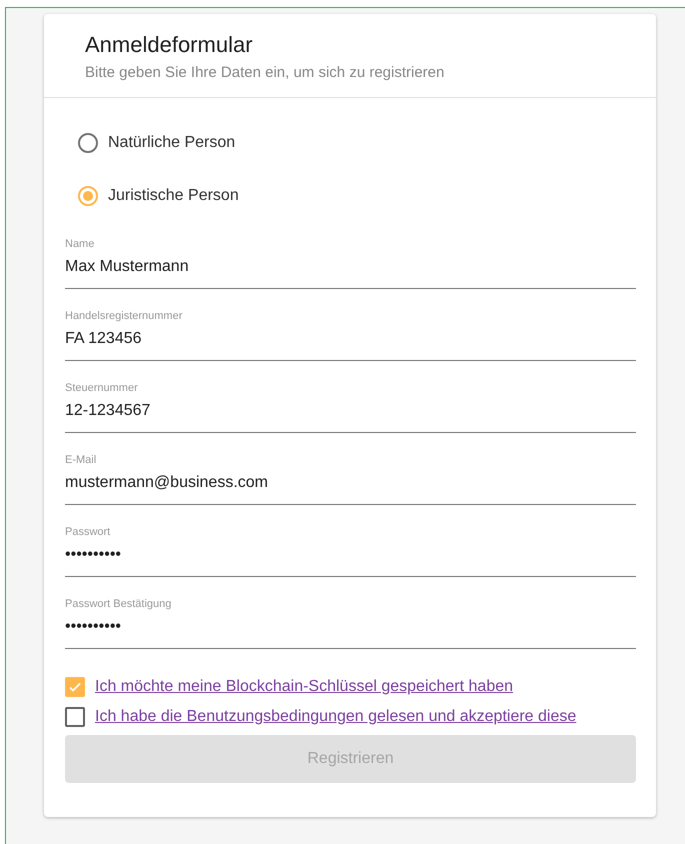  I want to click on text-input: Max Mustermann, so click(350, 267).